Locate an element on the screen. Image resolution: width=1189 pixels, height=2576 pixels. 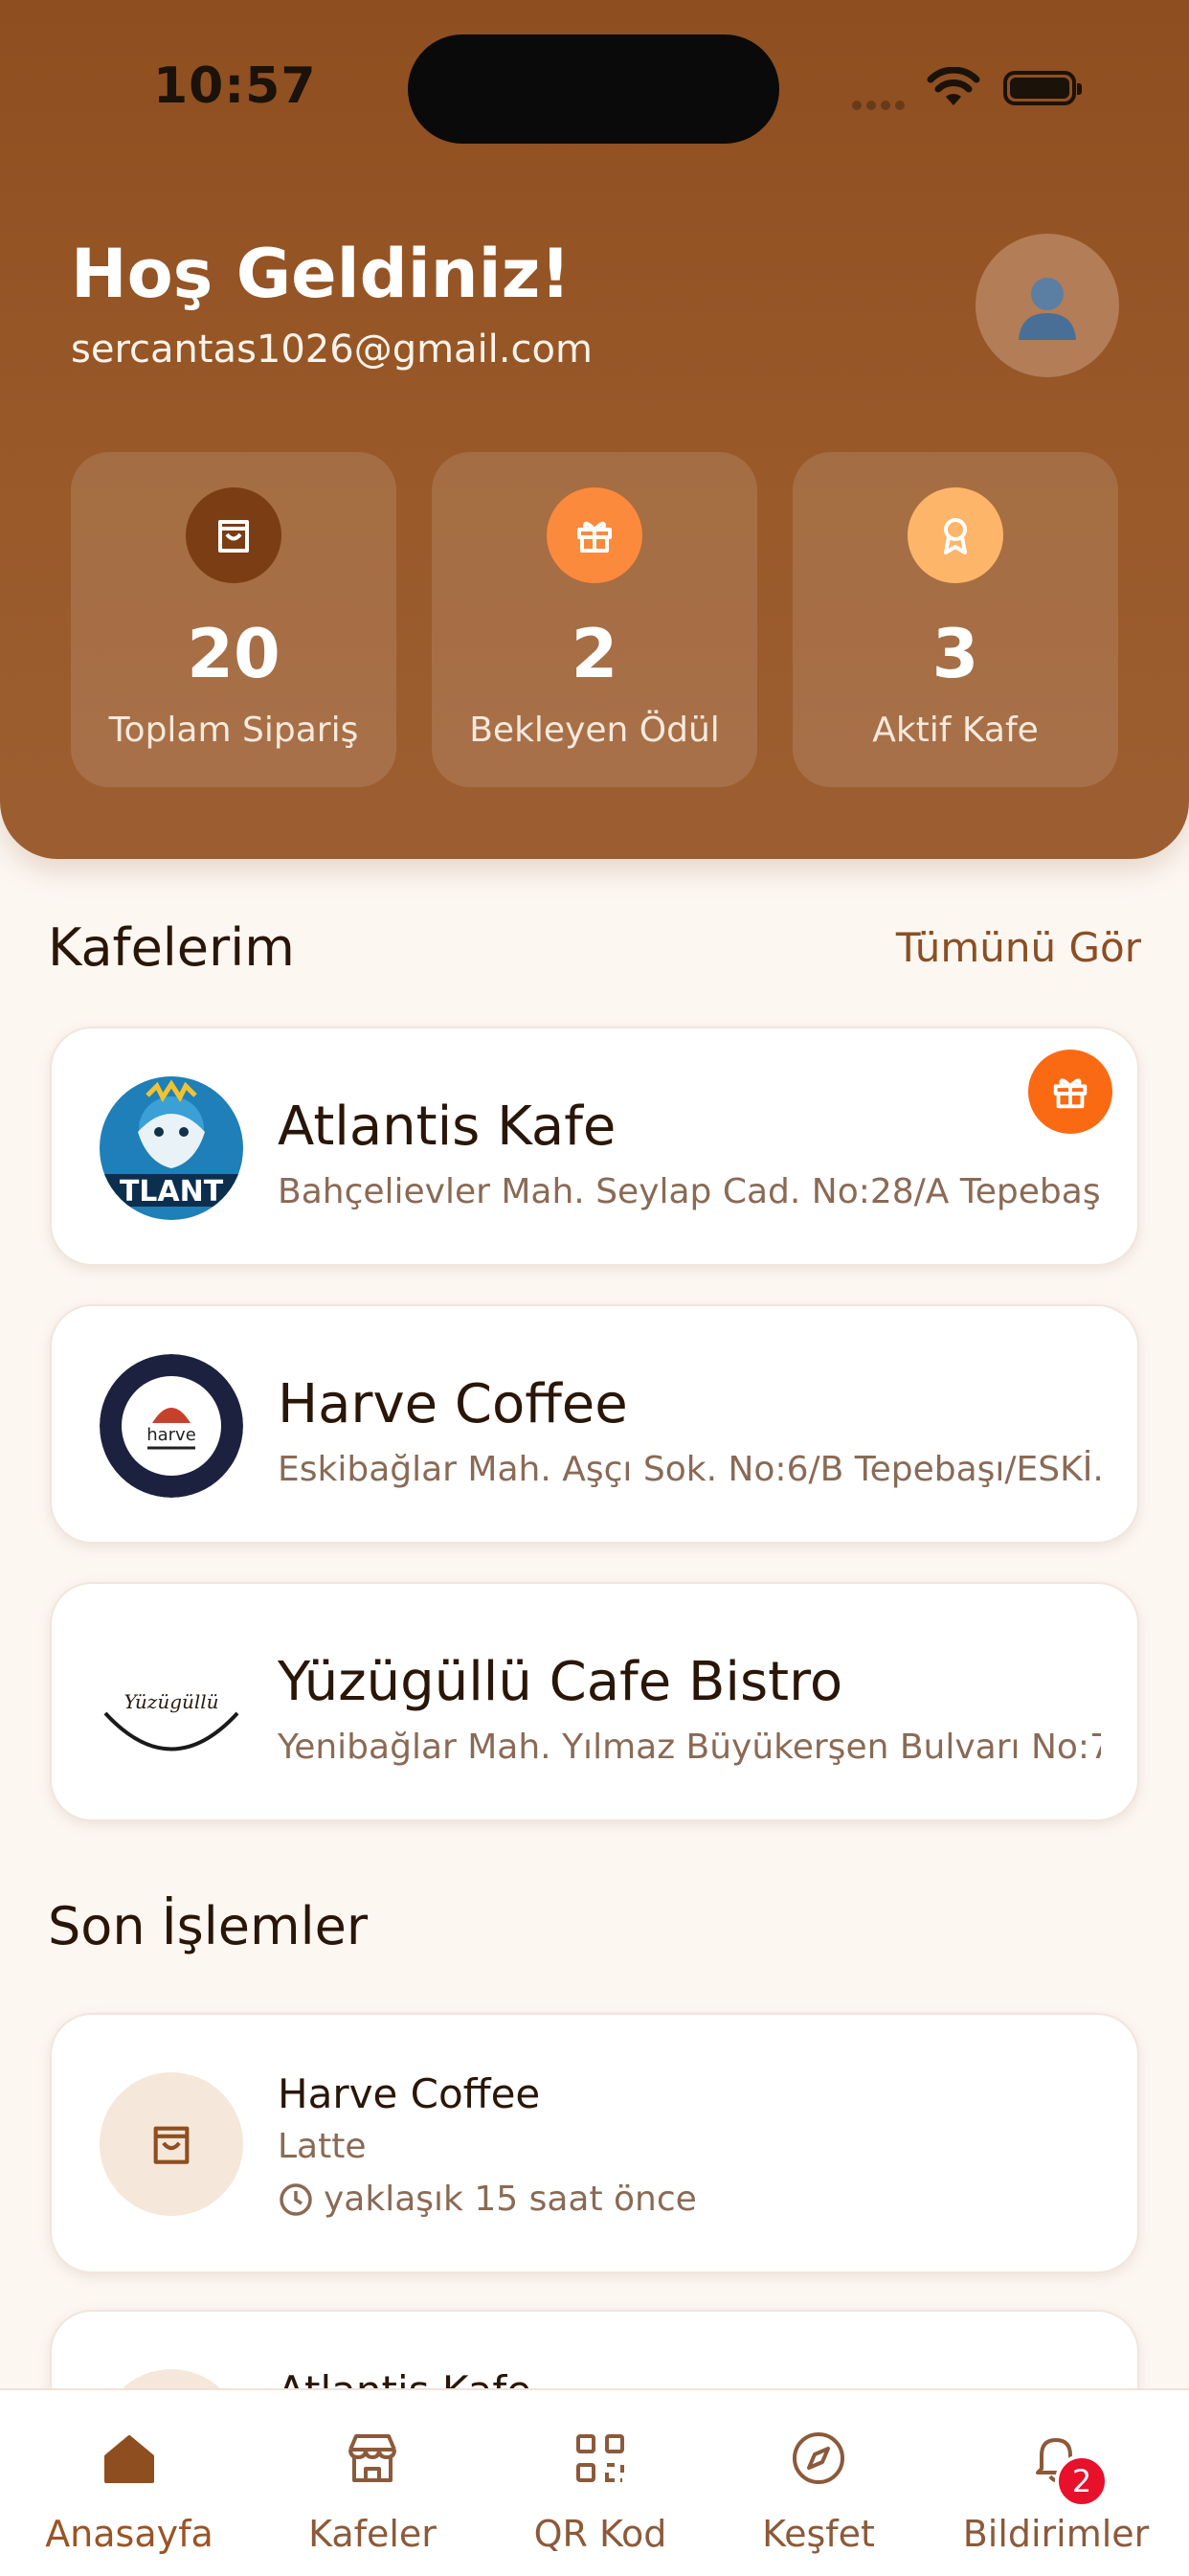
award-icon is located at coordinates (955, 535).